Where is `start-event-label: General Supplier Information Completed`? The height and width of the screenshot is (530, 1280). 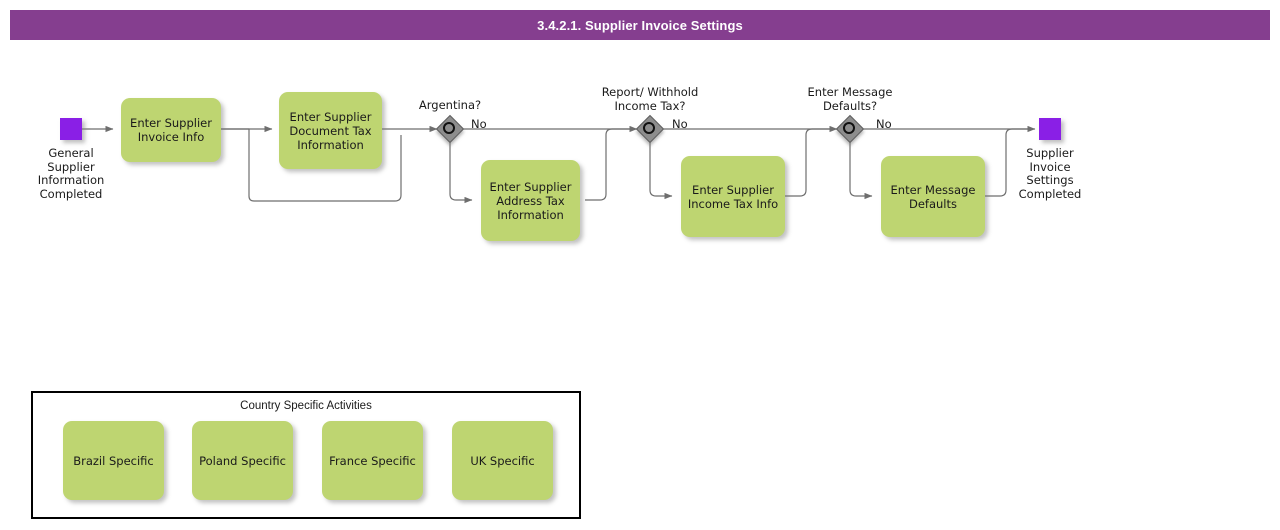
start-event-label: General Supplier Information Completed is located at coordinates (71, 173).